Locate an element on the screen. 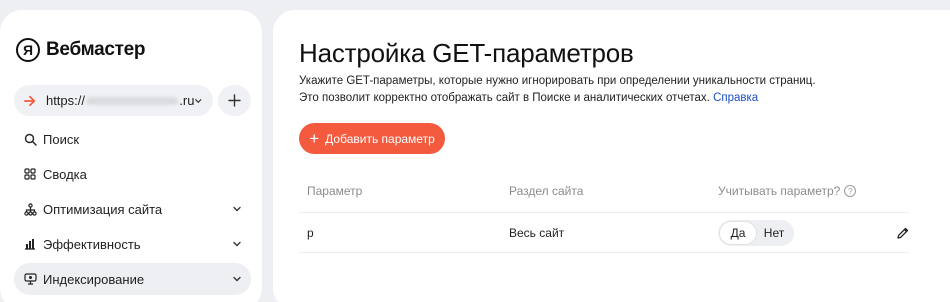 This screenshot has height=302, width=950. sidebar-item-label: Эффективность is located at coordinates (92, 244).